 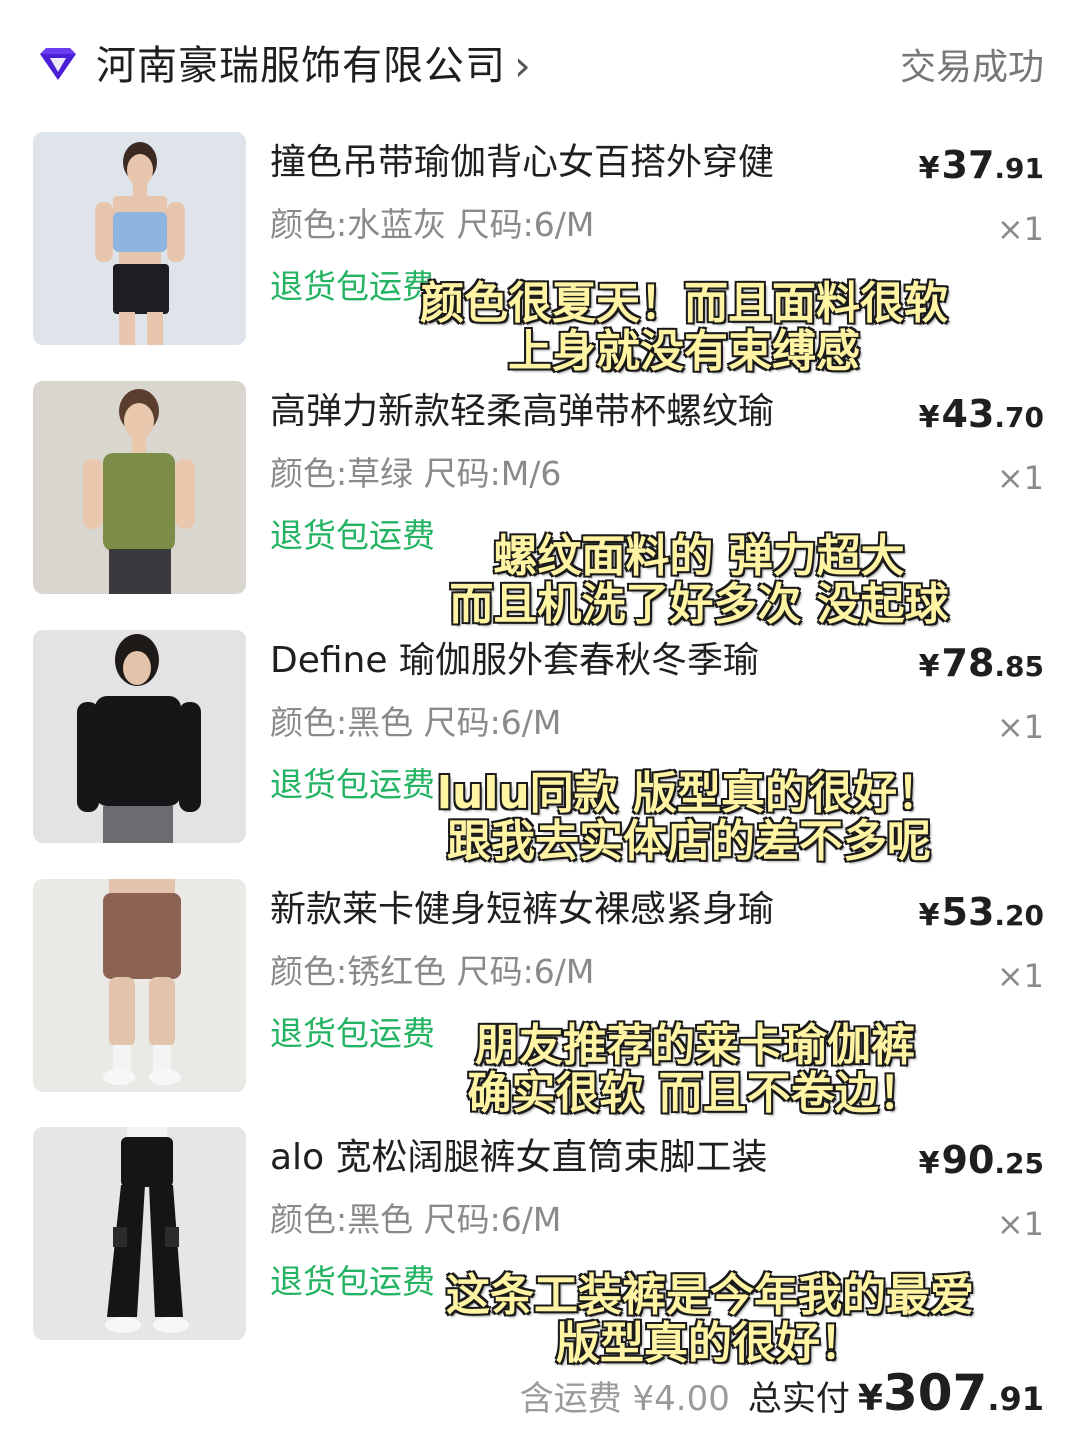 What do you see at coordinates (522, 66) in the screenshot?
I see `chevron-right-icon: ›` at bounding box center [522, 66].